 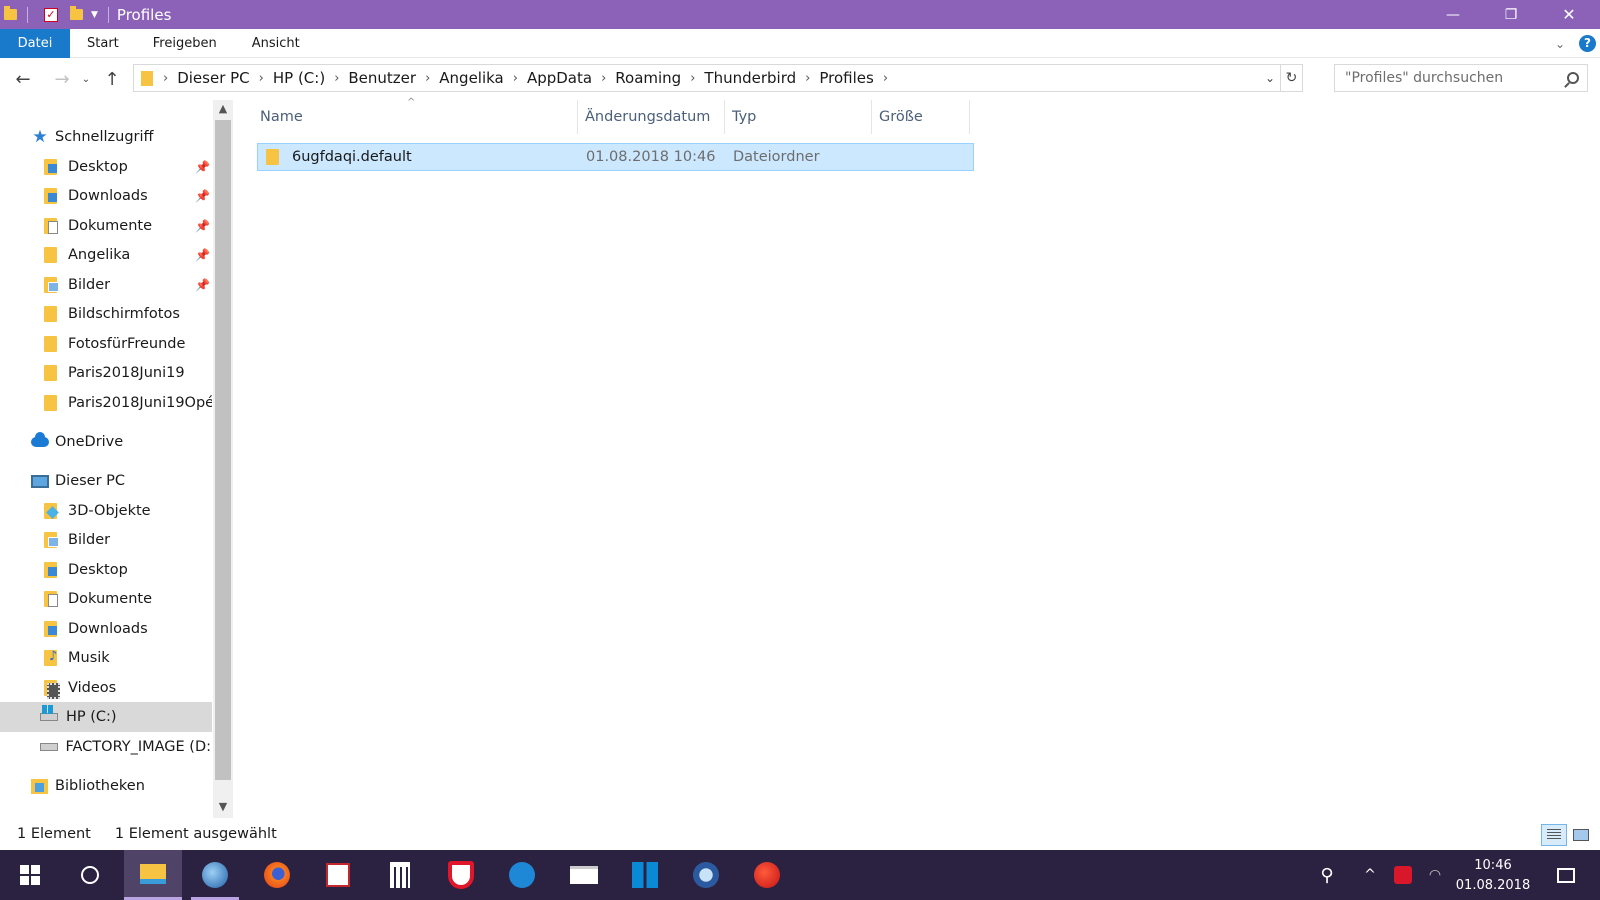 What do you see at coordinates (106, 629) in the screenshot?
I see `nav-pc-downloads: Downloads` at bounding box center [106, 629].